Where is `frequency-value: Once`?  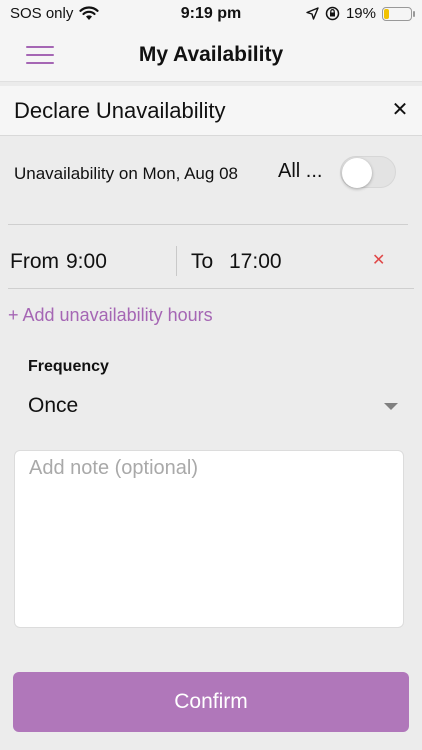 frequency-value: Once is located at coordinates (53, 405).